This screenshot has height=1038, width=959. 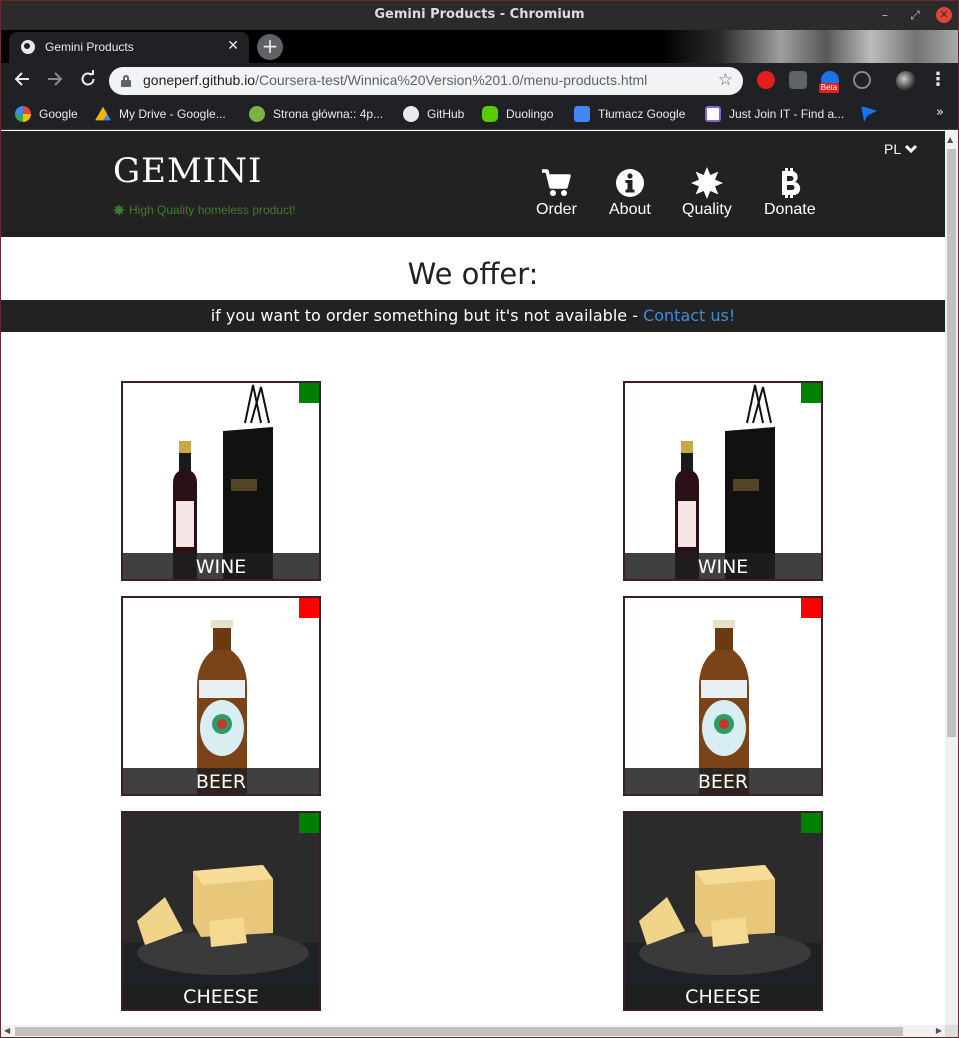 What do you see at coordinates (869, 114) in the screenshot?
I see `flag-icon` at bounding box center [869, 114].